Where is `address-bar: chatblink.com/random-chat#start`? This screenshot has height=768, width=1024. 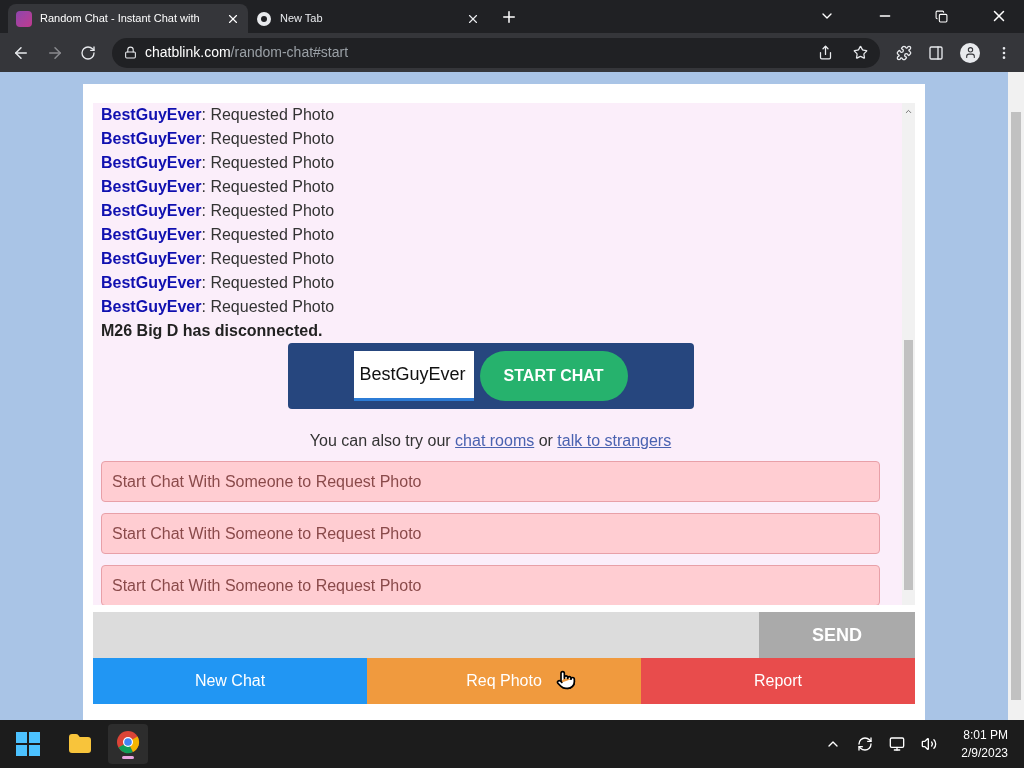
address-bar: chatblink.com/random-chat#start is located at coordinates (496, 52).